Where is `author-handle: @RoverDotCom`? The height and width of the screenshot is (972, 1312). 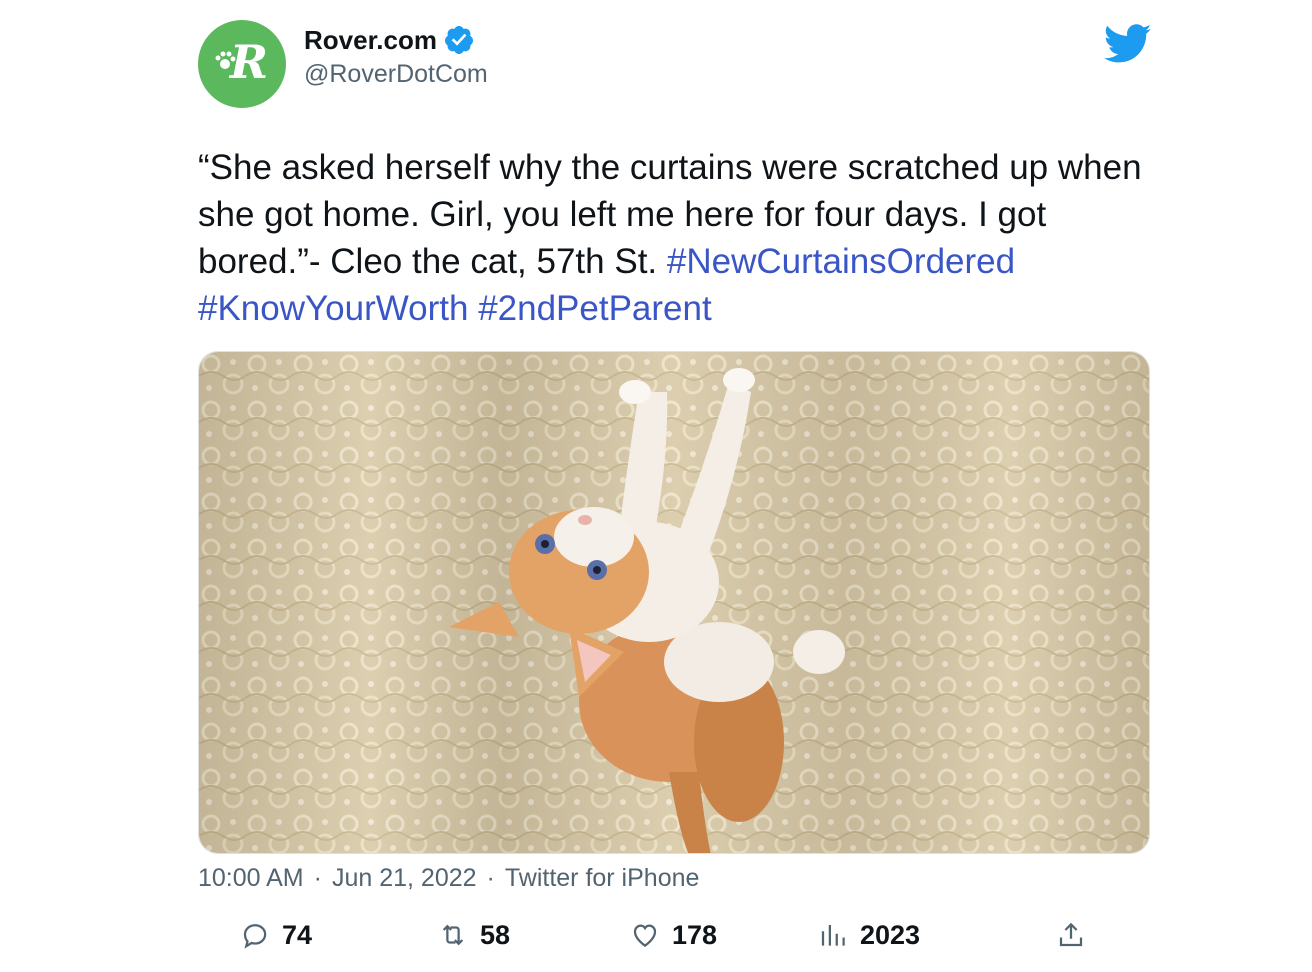
author-handle: @RoverDotCom is located at coordinates (396, 74).